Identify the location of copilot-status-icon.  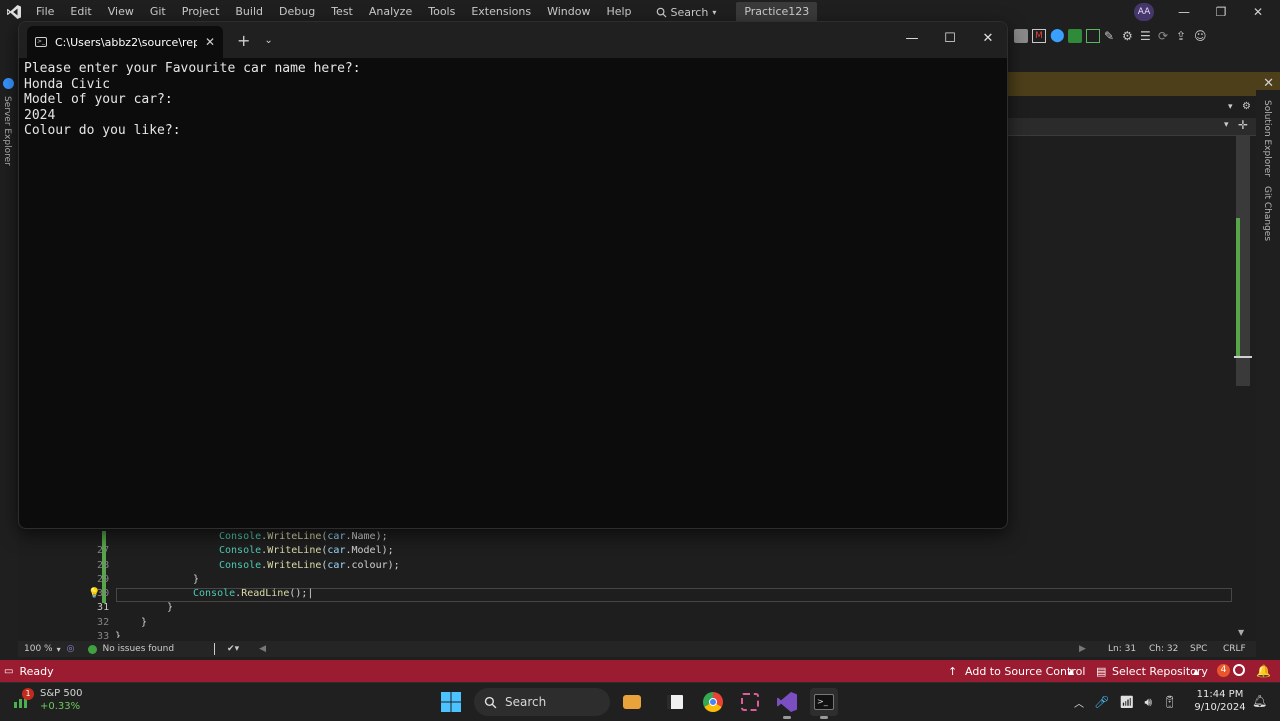
(1239, 670).